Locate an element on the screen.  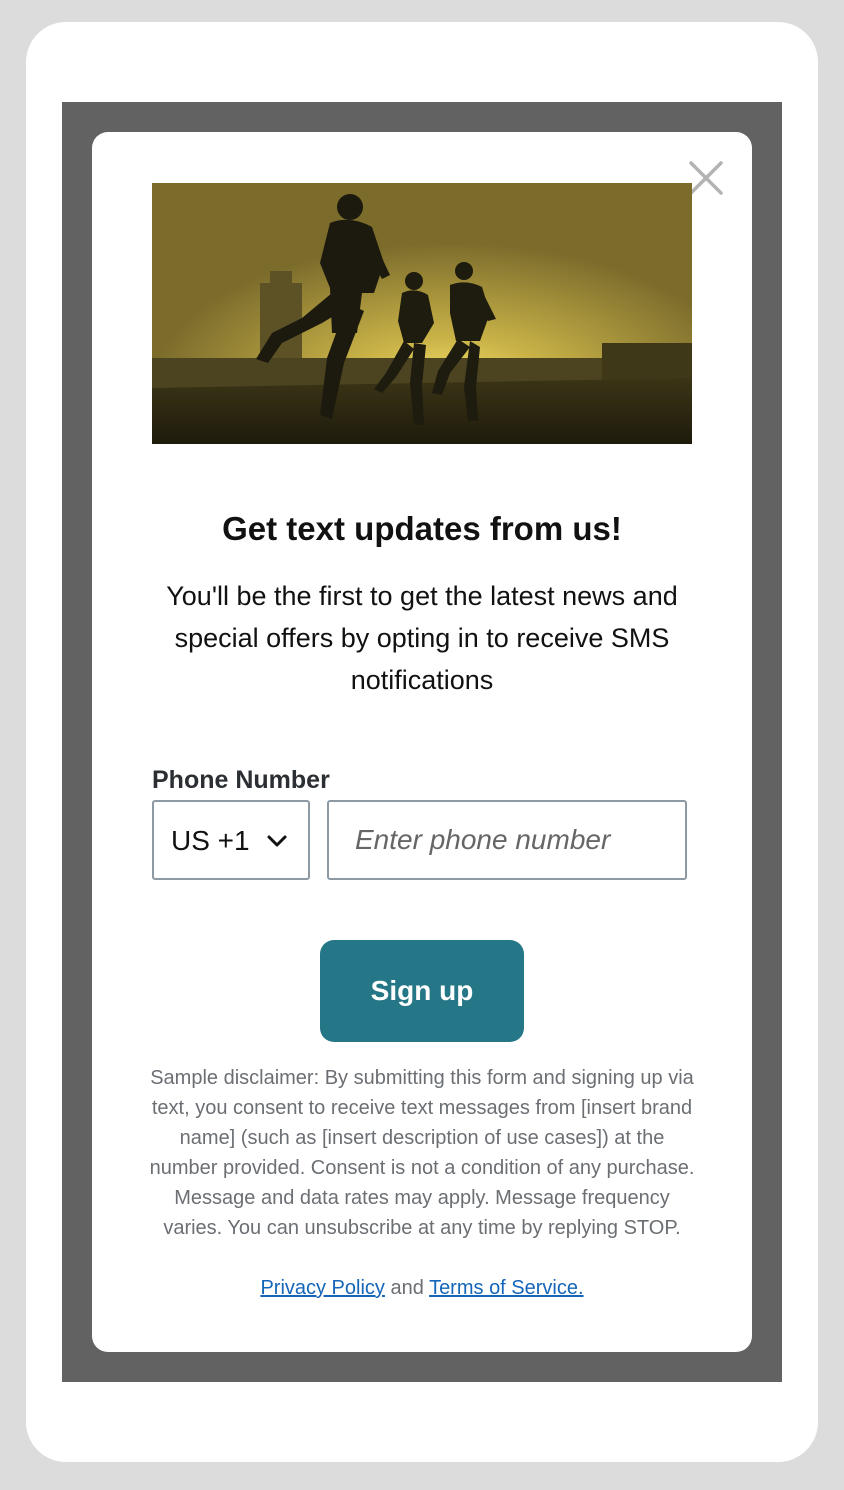
privacy-policy-link: Privacy Policy is located at coordinates (322, 1288).